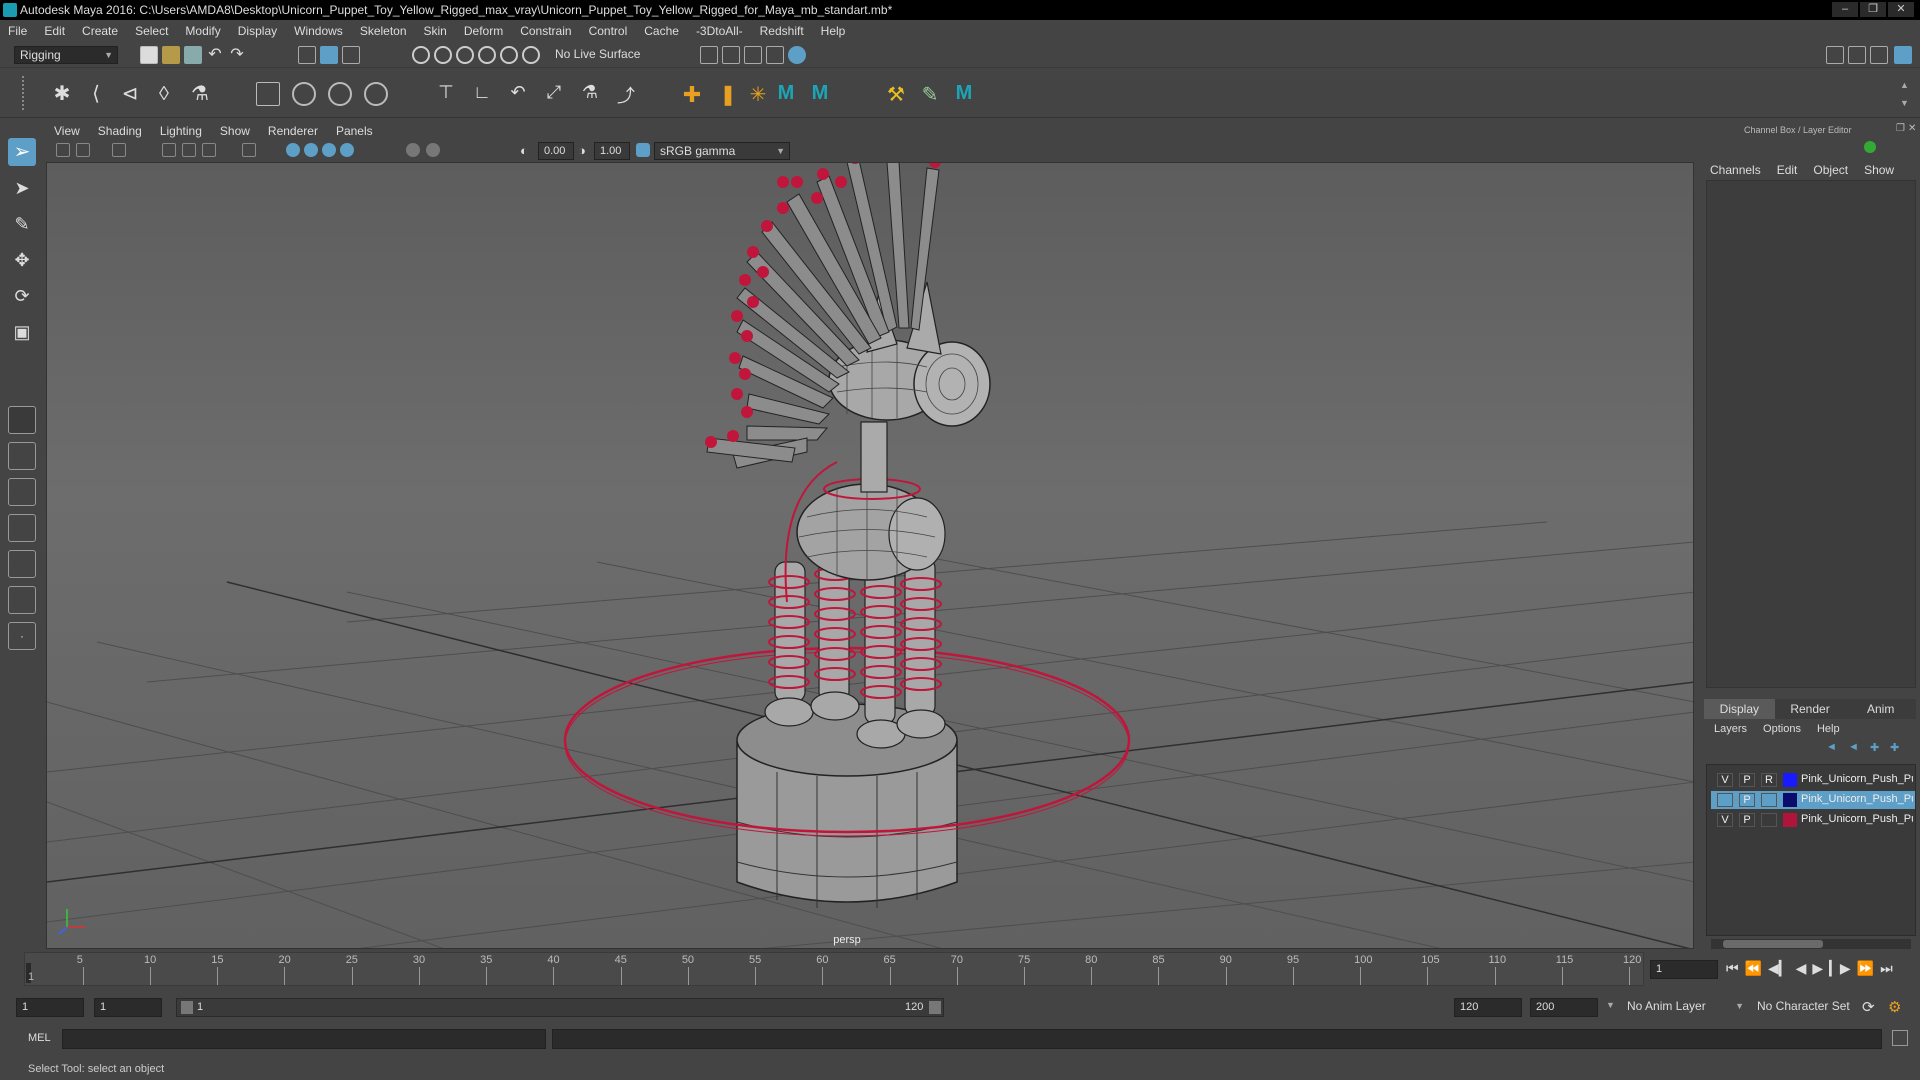 The image size is (1920, 1080). I want to click on layer-scrollbar, so click(1811, 944).